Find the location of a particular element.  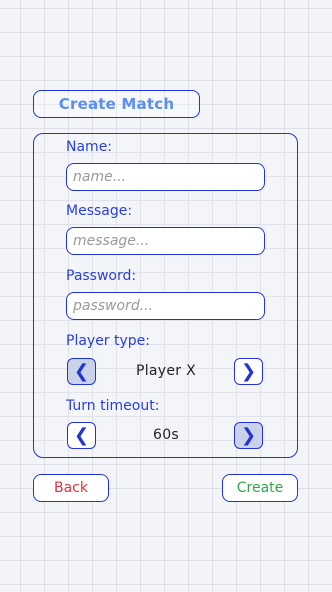

create-button-label: Create is located at coordinates (260, 488).